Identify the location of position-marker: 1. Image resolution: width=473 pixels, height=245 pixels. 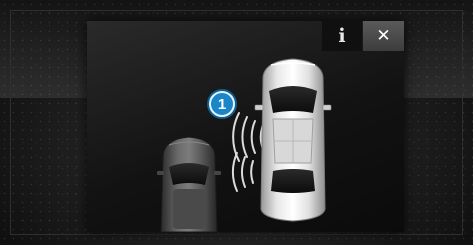
(222, 104).